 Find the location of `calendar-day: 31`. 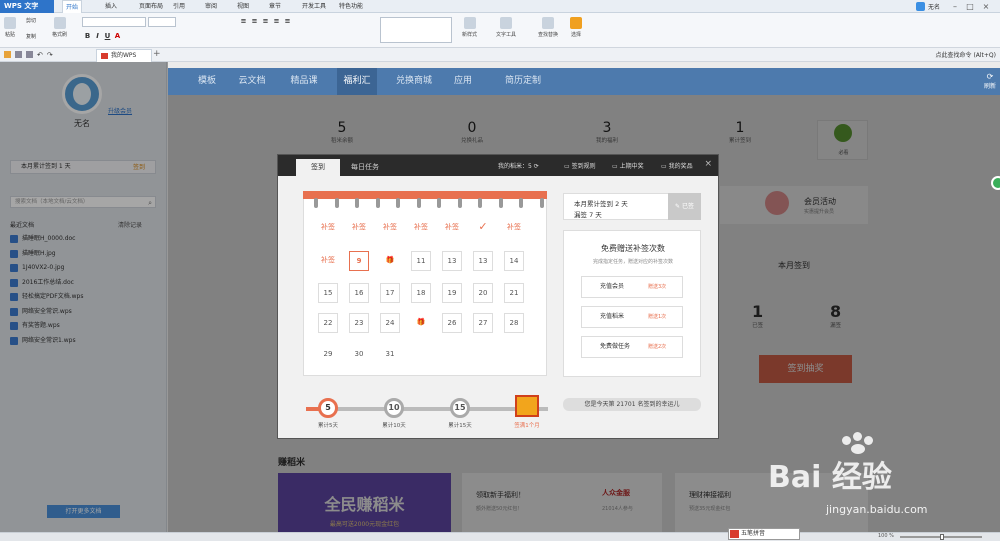

calendar-day: 31 is located at coordinates (390, 355).